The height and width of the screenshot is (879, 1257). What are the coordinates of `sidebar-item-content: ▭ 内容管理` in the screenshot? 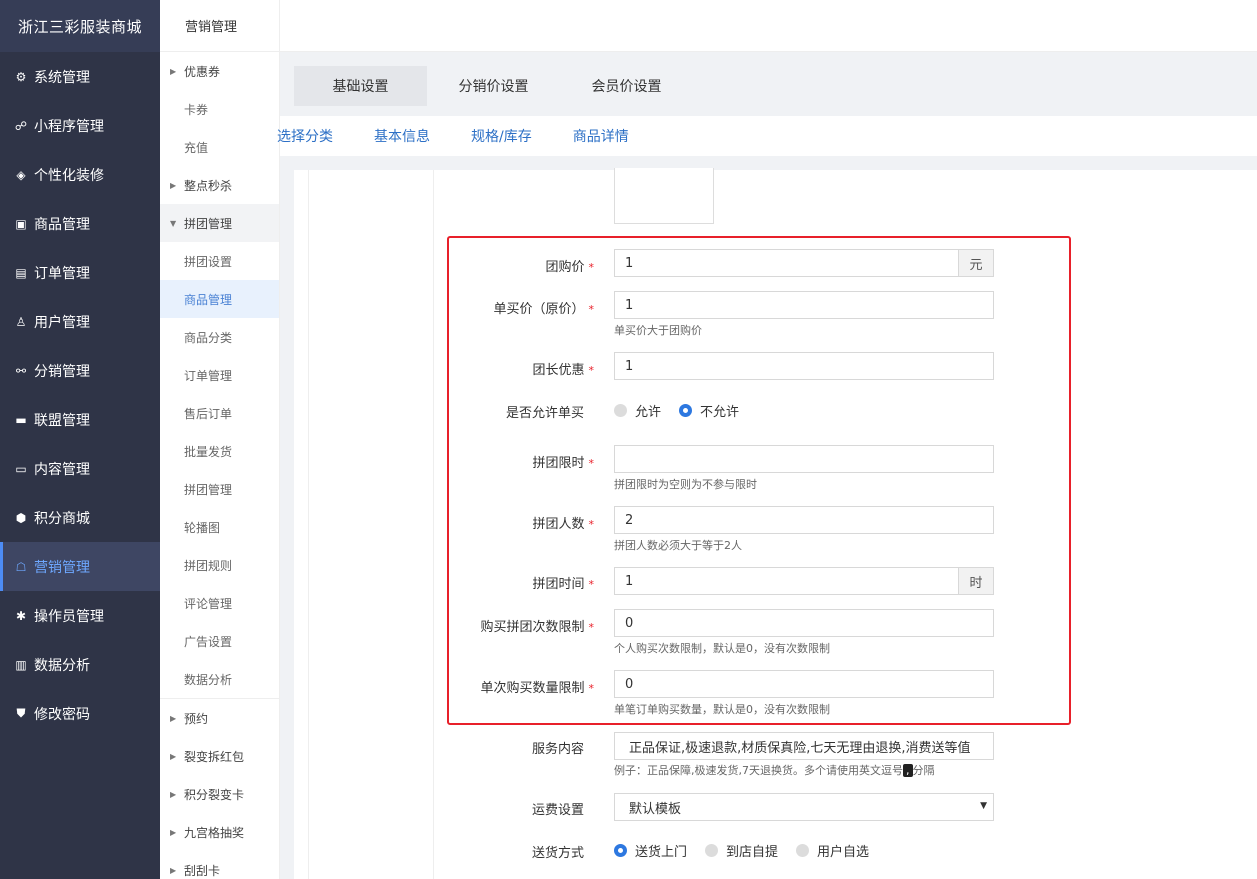 It's located at (80, 468).